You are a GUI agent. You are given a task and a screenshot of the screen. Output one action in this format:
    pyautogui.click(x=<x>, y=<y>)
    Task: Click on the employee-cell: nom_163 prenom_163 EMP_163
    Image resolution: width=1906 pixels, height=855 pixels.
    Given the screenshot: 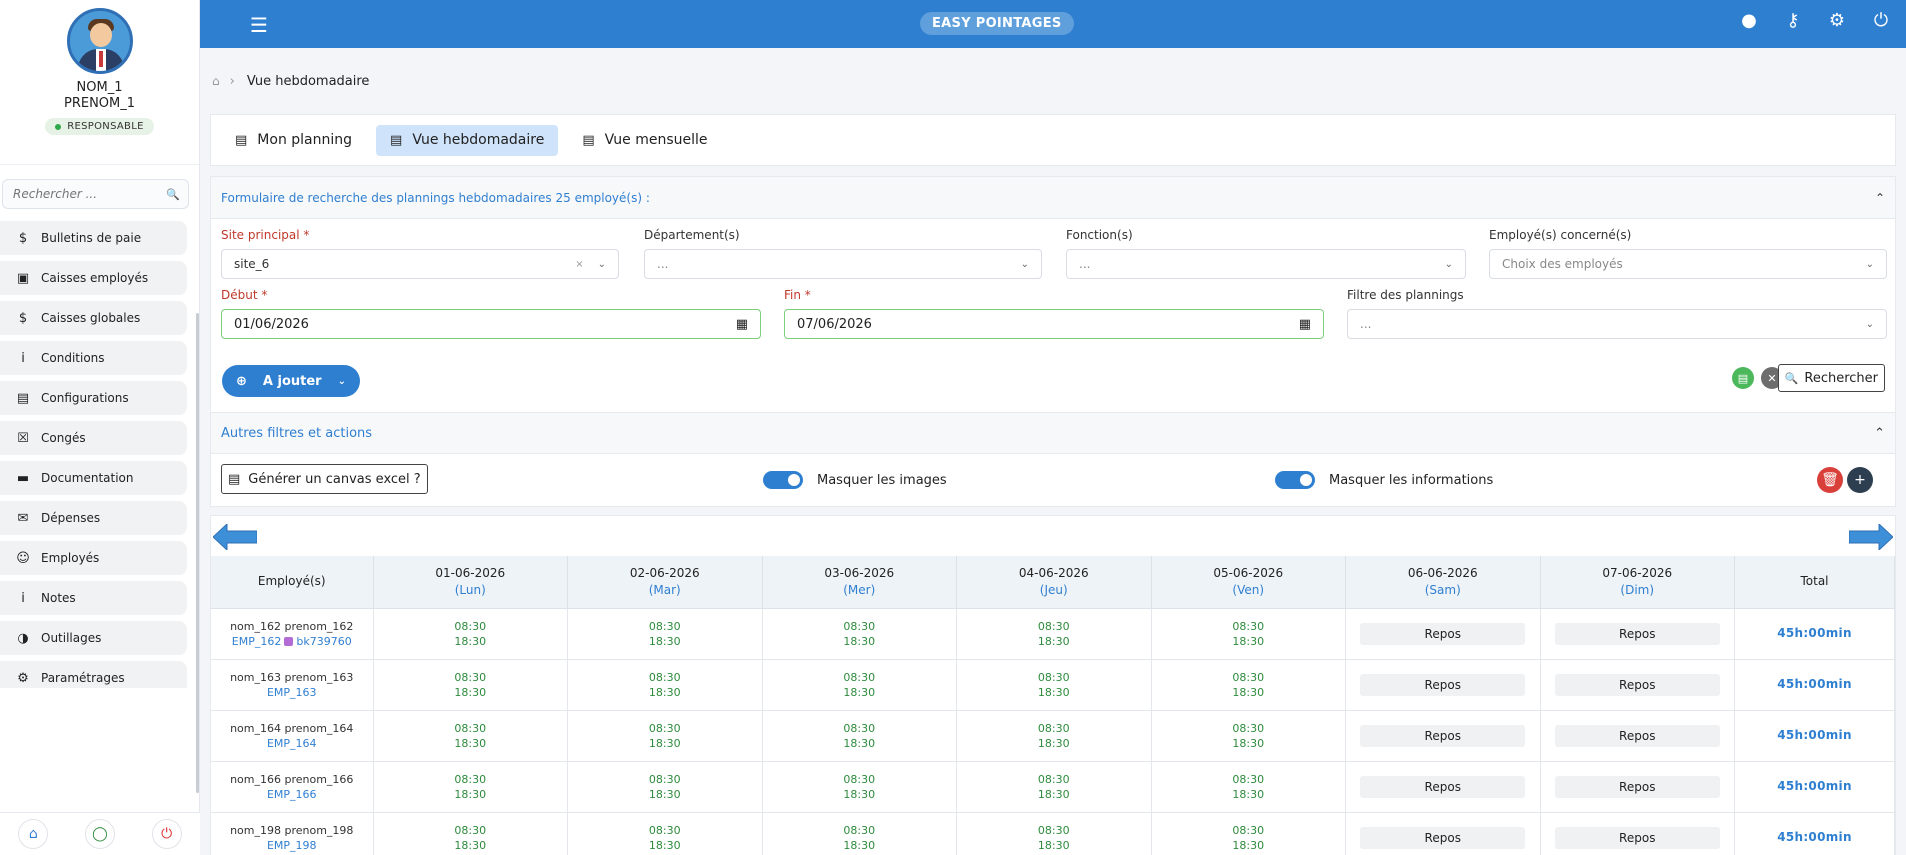 What is the action you would take?
    pyautogui.click(x=292, y=685)
    